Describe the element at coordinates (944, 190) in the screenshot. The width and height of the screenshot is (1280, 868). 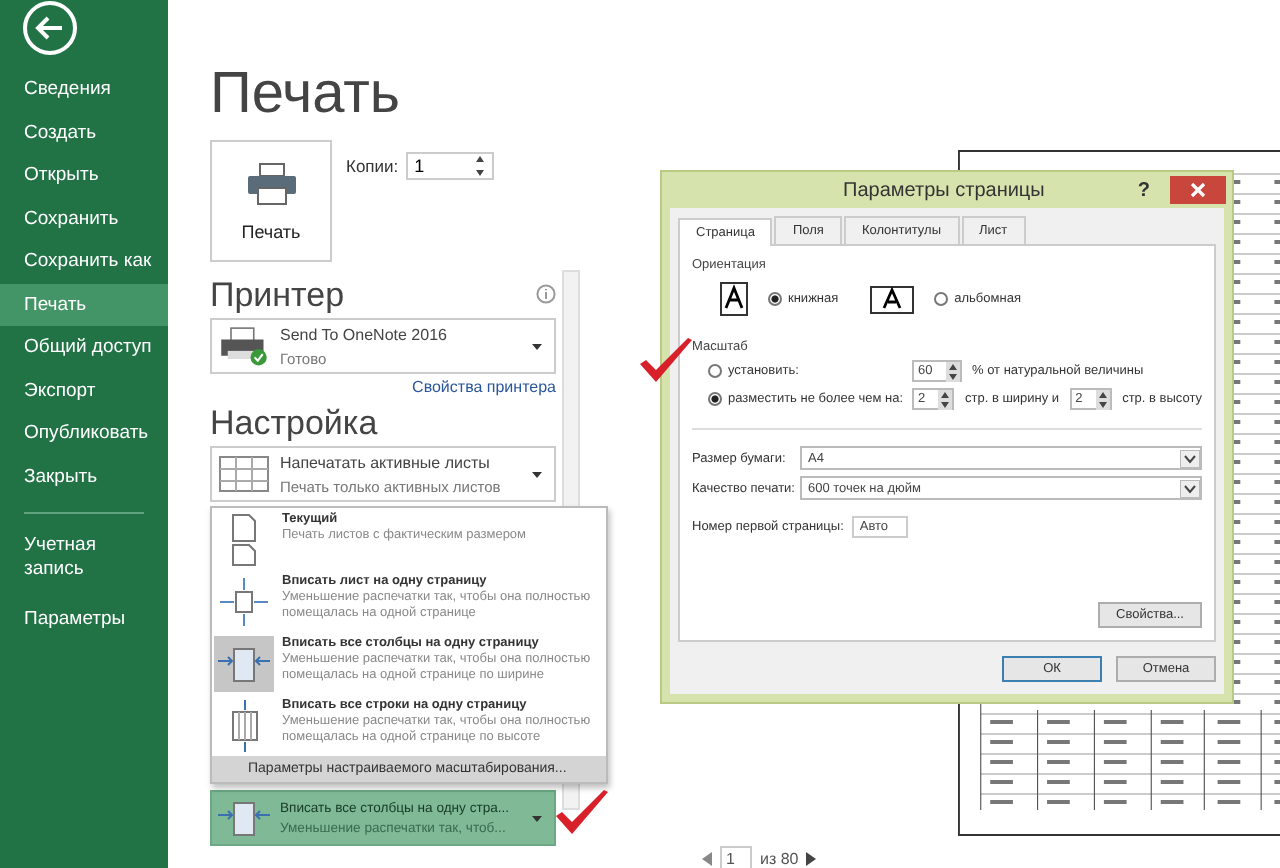
I see `dialog-title: Параметры страницы` at that location.